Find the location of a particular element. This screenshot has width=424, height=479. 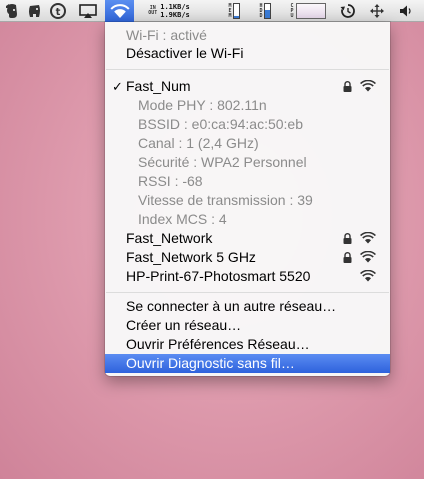

network-detail-row: Mode PHY : 802.11n is located at coordinates (247, 105).